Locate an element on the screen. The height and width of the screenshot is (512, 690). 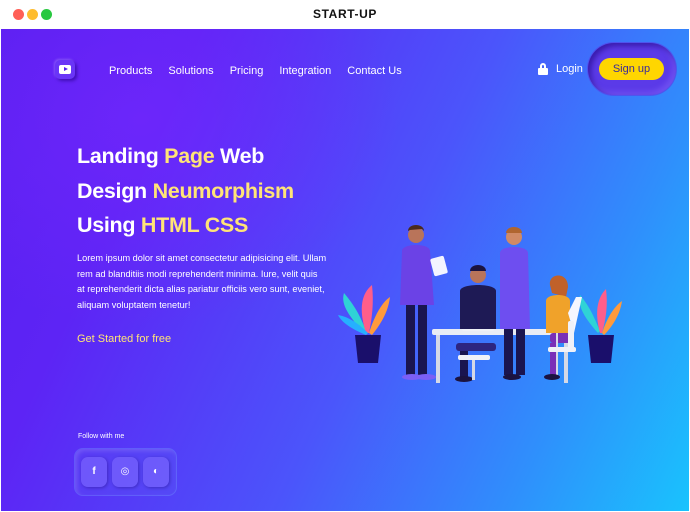
github-button: ◐ is located at coordinates (156, 472).